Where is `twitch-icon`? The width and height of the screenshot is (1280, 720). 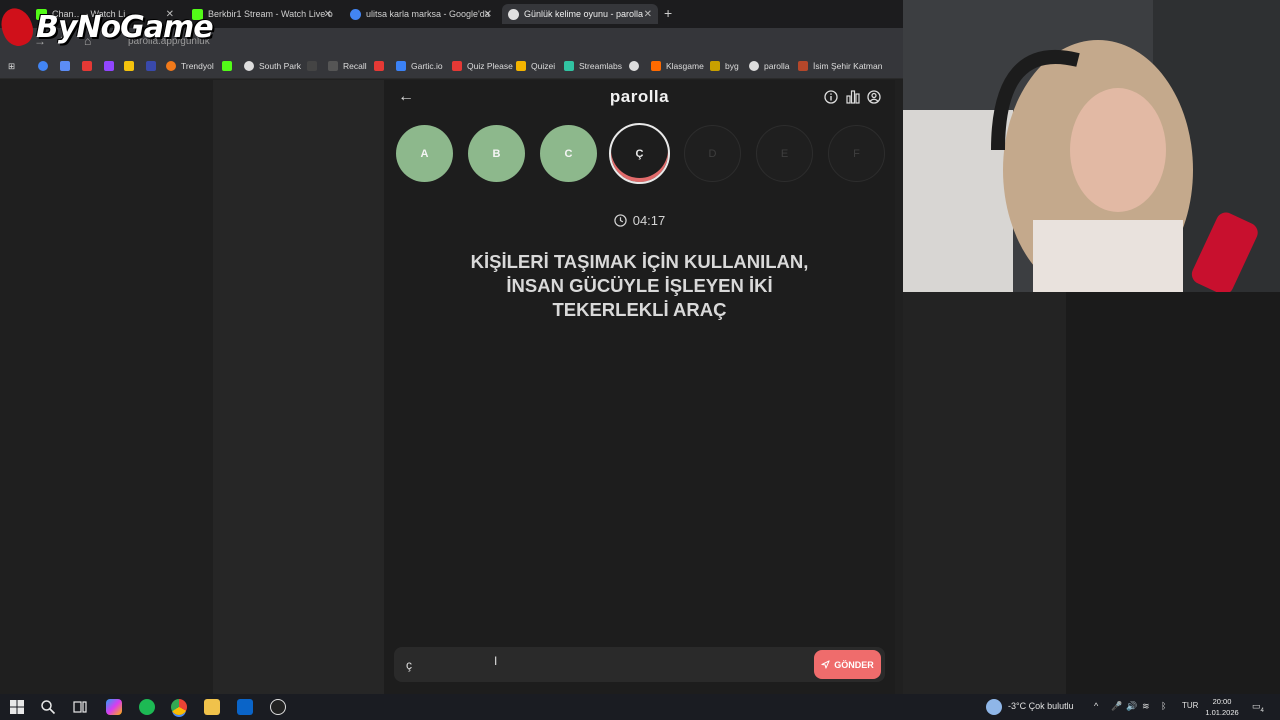
twitch-icon is located at coordinates (111, 66).